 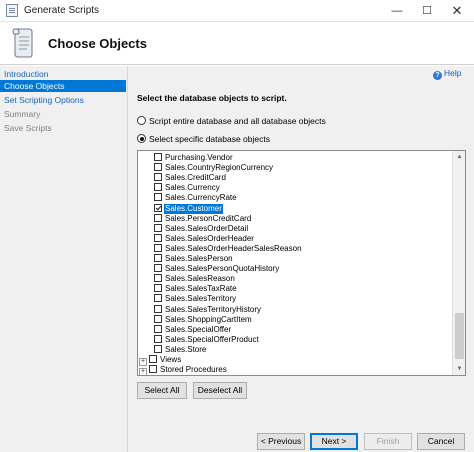 I want to click on help-link: ? Help, so click(x=447, y=74).